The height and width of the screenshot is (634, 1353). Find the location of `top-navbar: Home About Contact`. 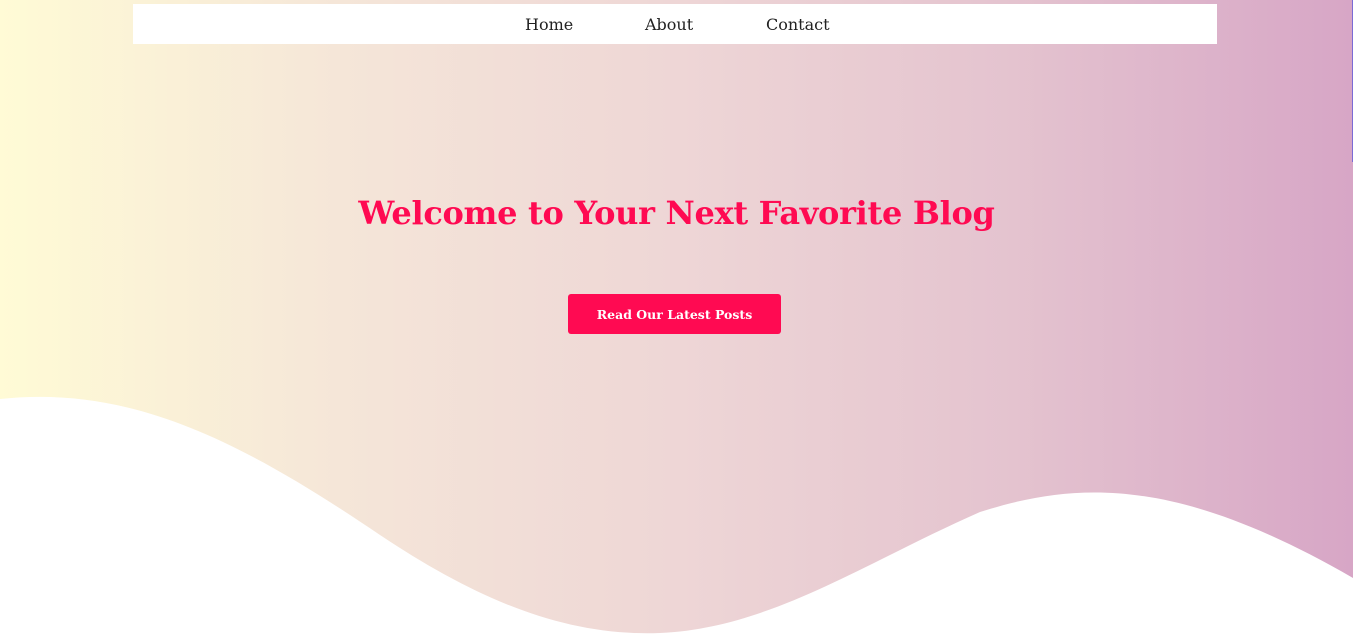

top-navbar: Home About Contact is located at coordinates (675, 24).